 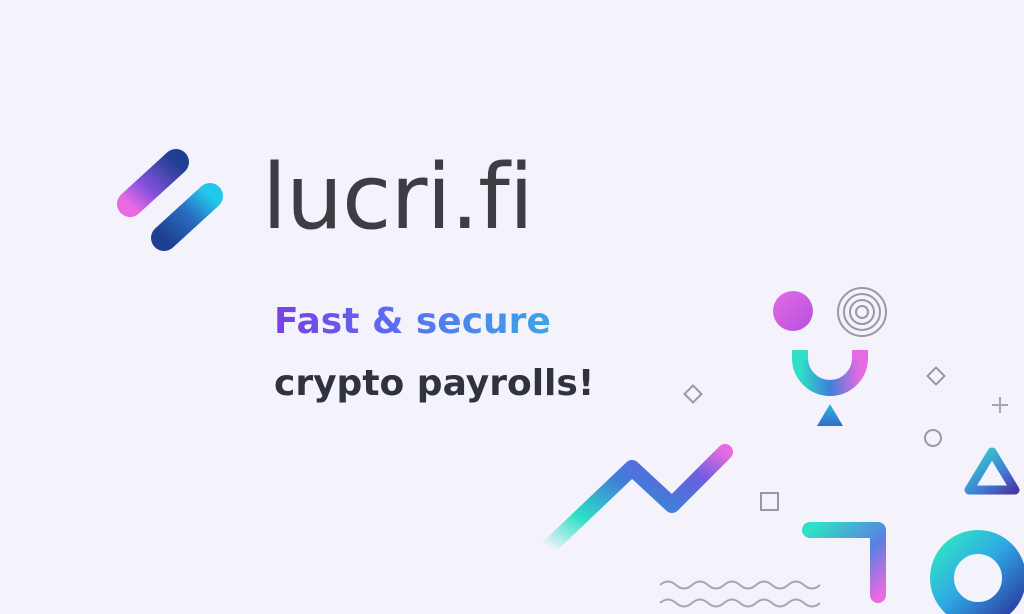 I want to click on magnet-arc-icon, so click(x=830, y=373).